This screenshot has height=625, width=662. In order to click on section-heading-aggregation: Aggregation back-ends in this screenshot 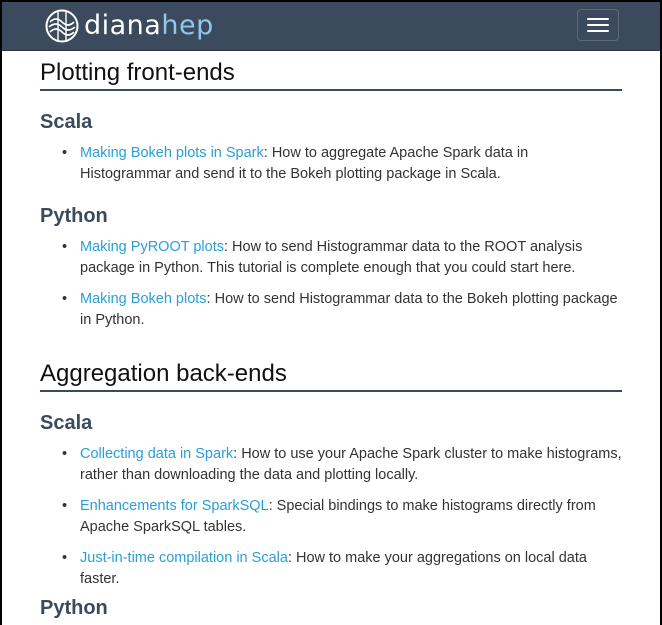, I will do `click(331, 376)`.